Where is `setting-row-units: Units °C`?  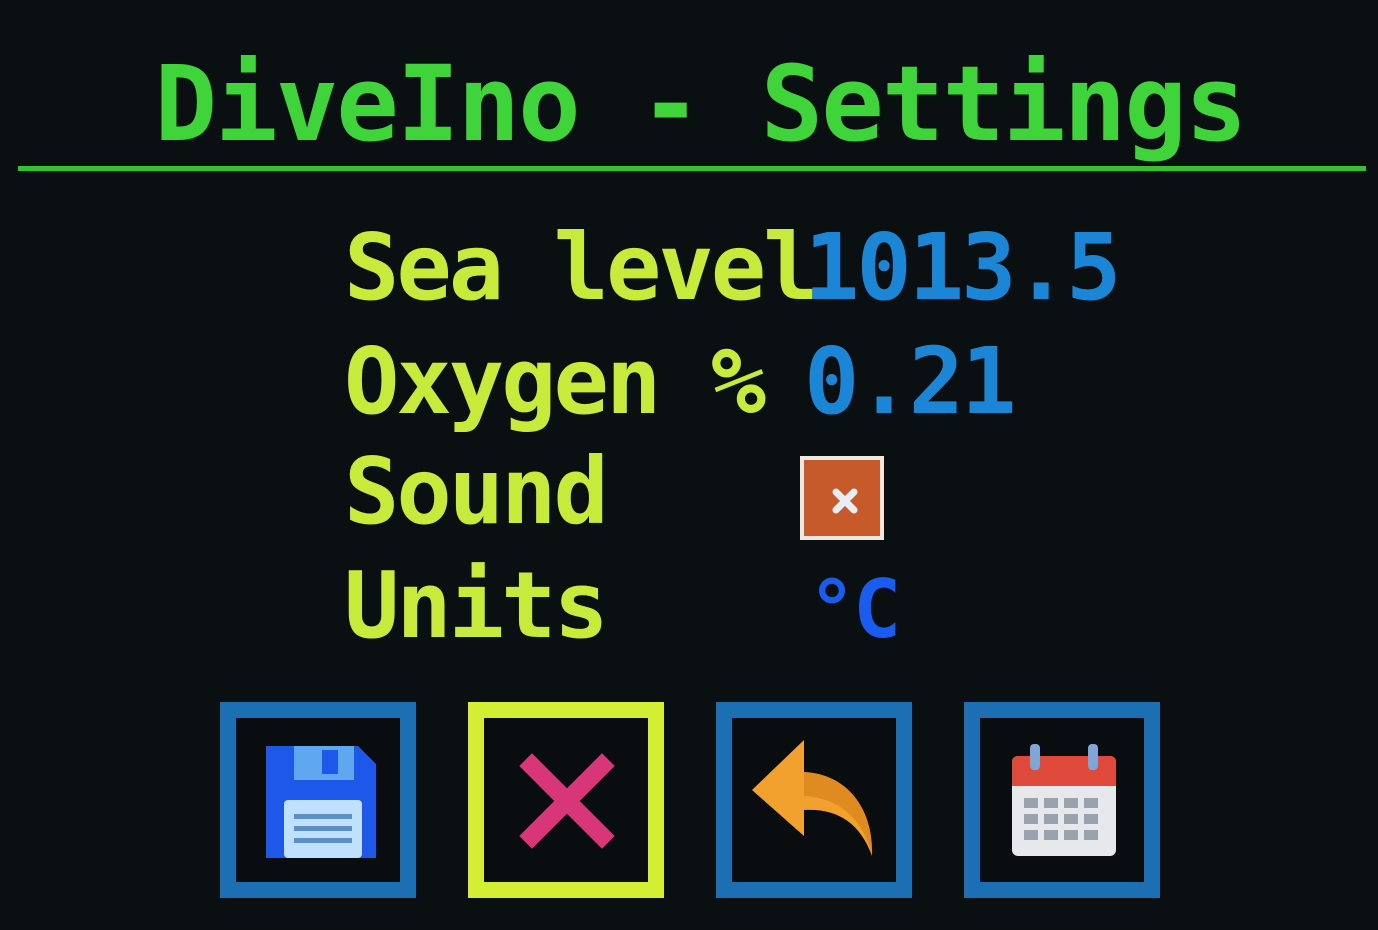
setting-row-units: Units °C is located at coordinates (744, 615).